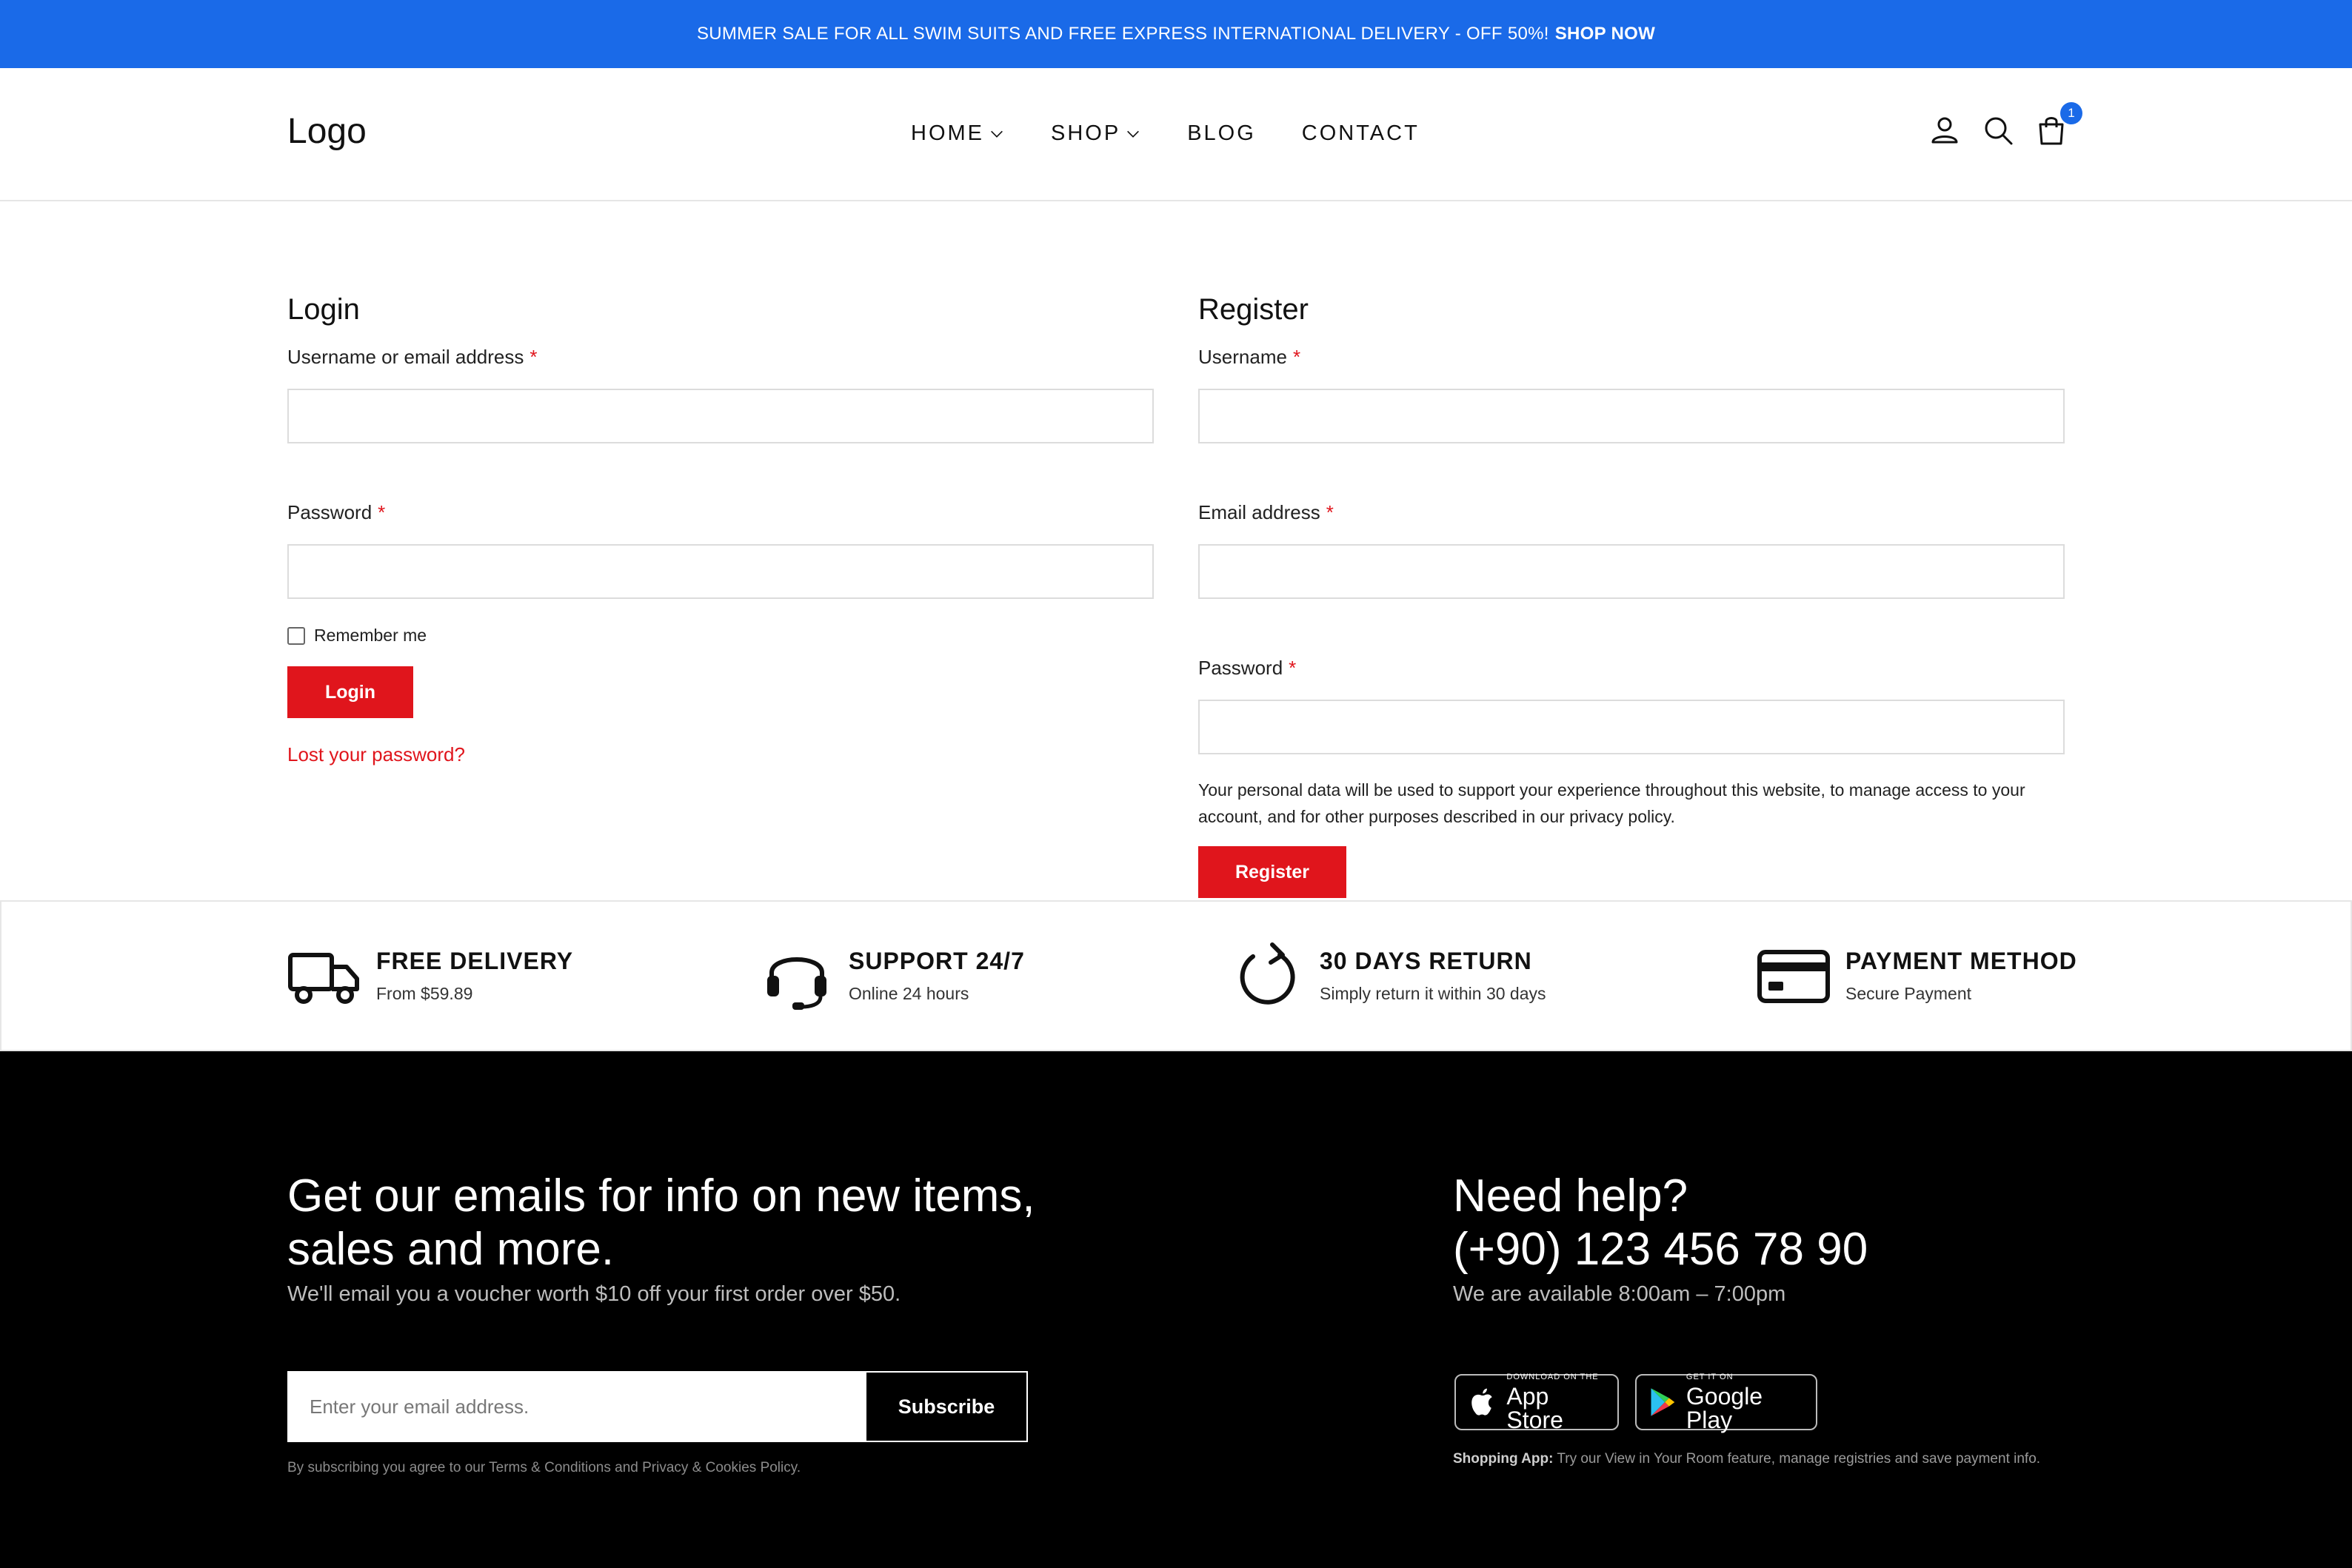  I want to click on logo: Logo, so click(327, 131).